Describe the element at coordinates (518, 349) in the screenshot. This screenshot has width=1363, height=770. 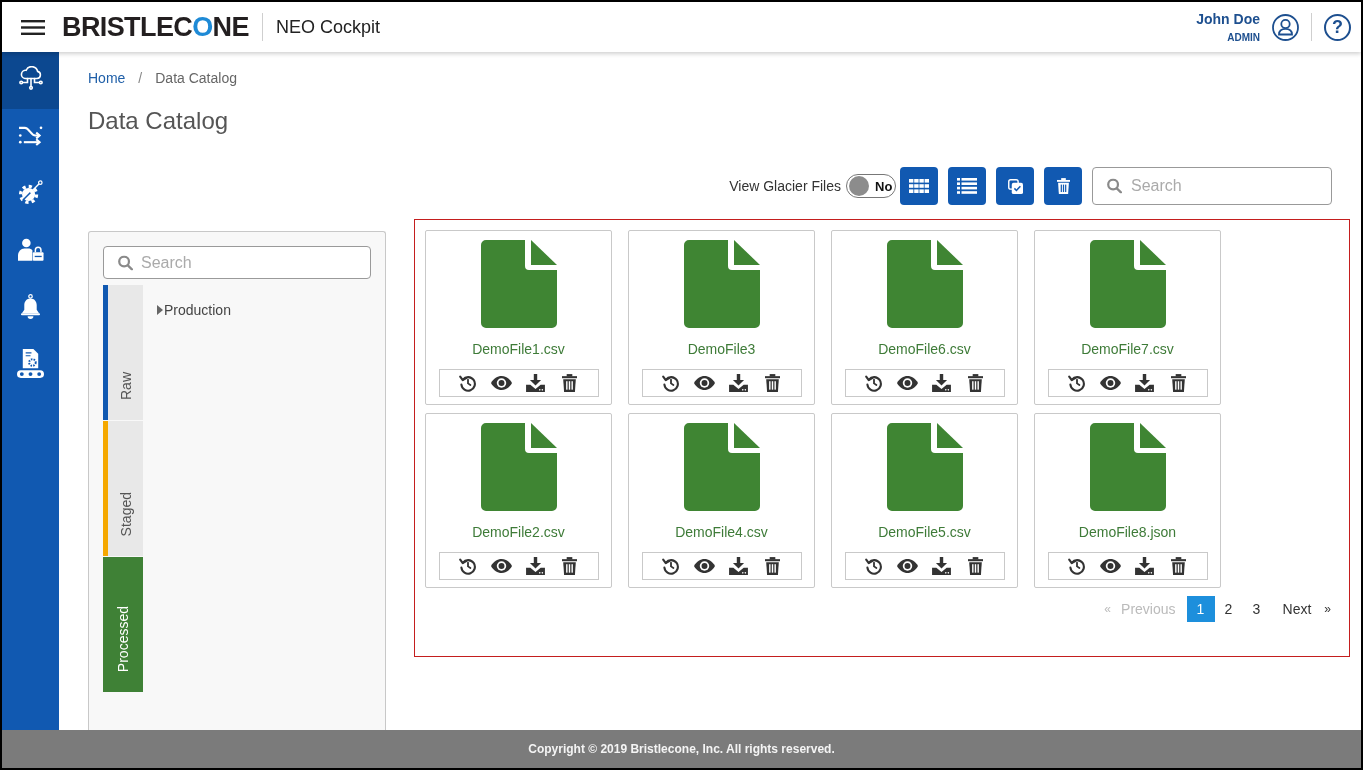
I see `file-name: DemoFile1.csv` at that location.